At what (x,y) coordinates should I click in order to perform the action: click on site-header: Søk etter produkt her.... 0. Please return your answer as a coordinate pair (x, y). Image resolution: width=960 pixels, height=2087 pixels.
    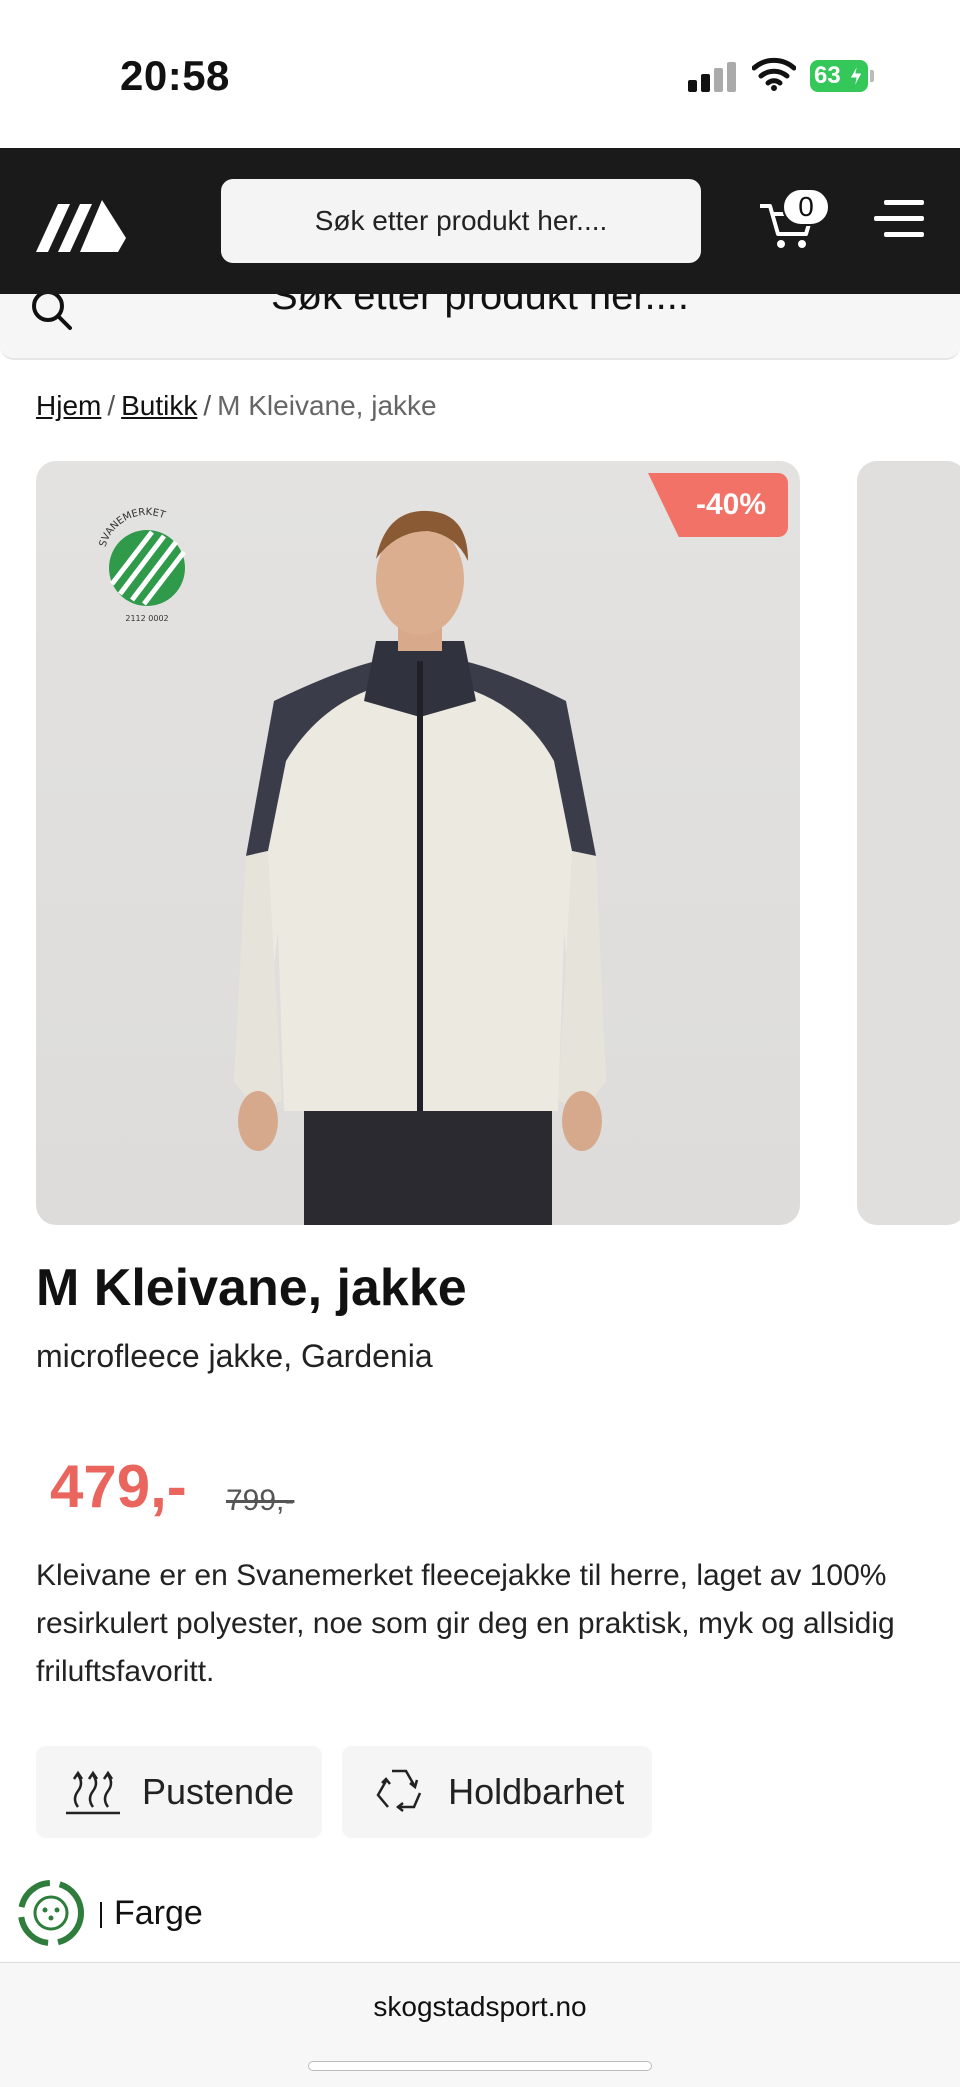
    Looking at the image, I should click on (480, 221).